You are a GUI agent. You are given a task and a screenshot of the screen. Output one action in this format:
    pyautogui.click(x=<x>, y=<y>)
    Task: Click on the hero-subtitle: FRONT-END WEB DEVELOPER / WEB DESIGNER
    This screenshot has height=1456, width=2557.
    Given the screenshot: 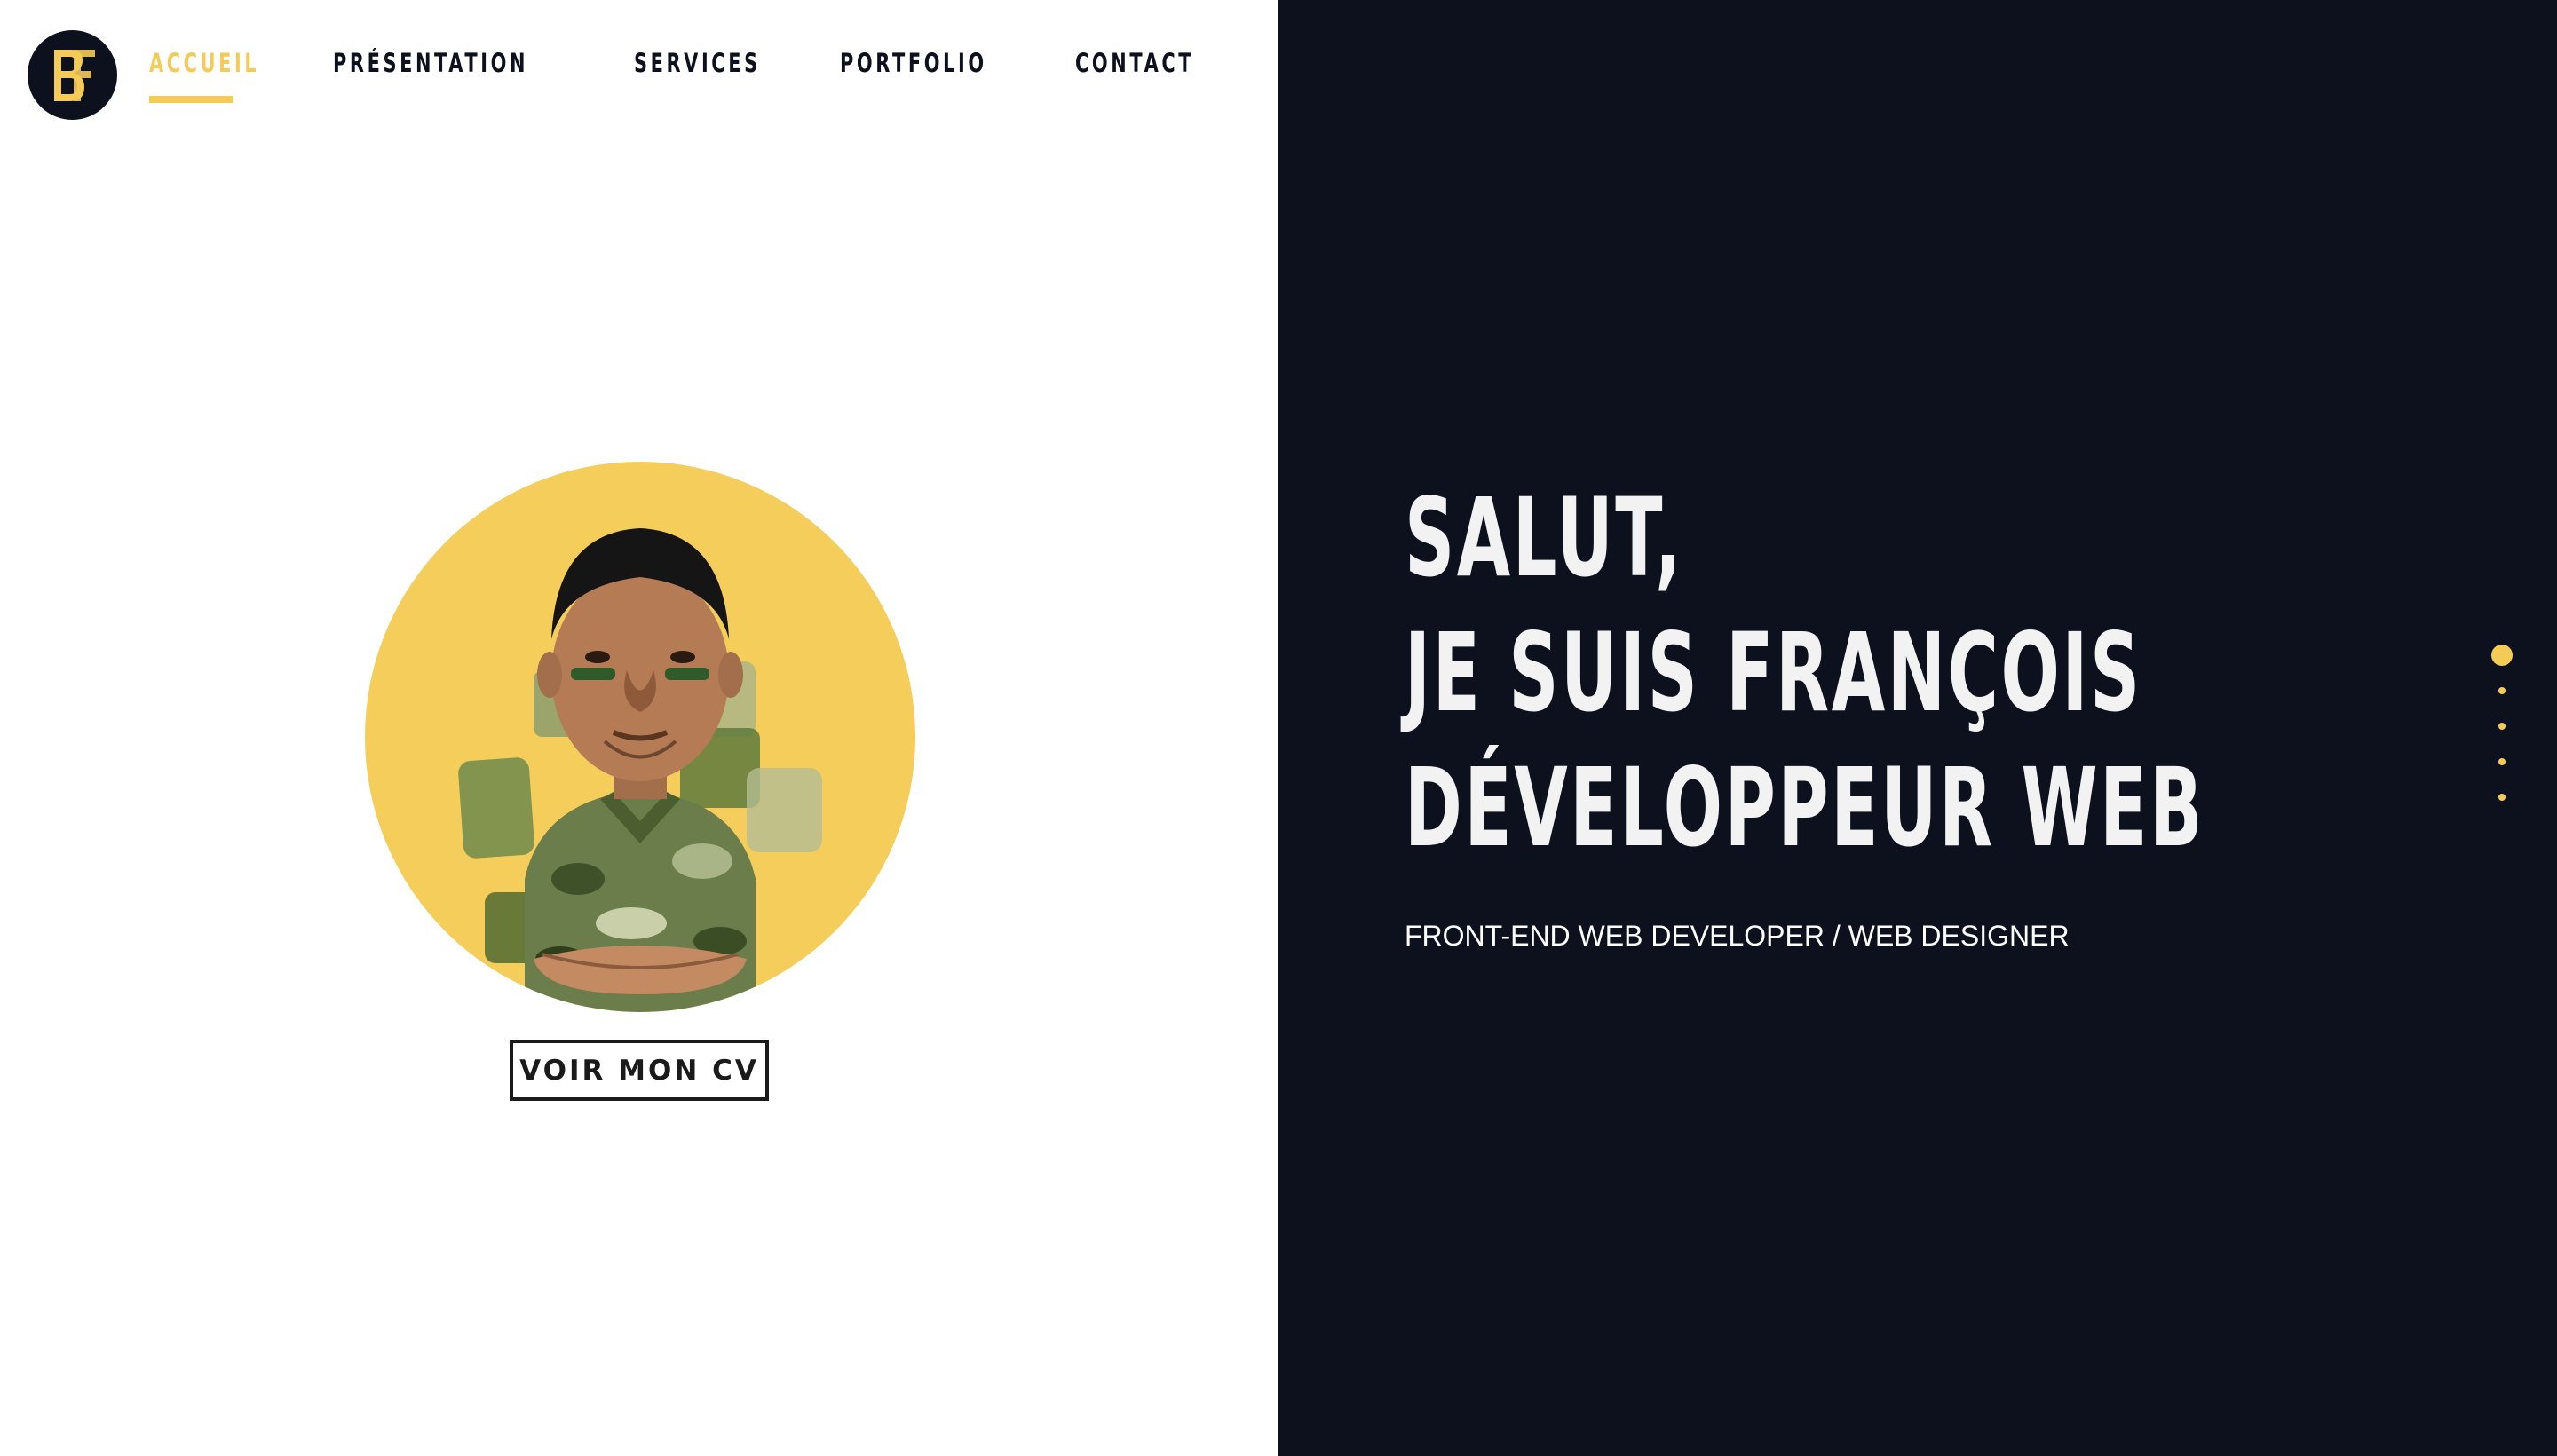 What is the action you would take?
    pyautogui.click(x=1737, y=936)
    